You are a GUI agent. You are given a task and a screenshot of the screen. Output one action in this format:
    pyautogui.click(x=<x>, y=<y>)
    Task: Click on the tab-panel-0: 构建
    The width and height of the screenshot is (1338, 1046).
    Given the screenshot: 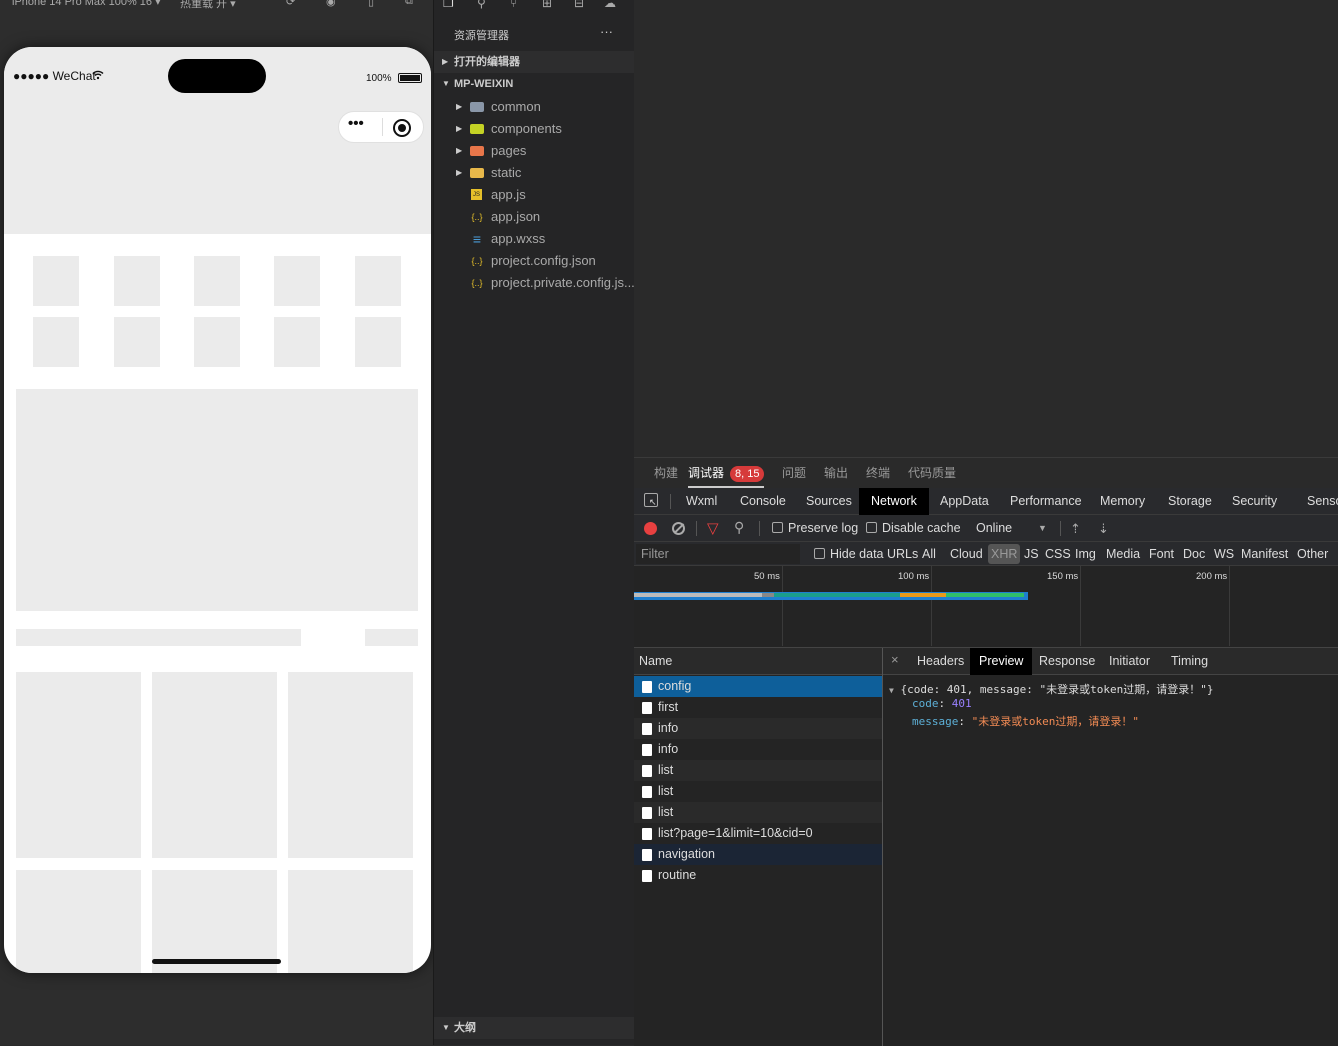 What is the action you would take?
    pyautogui.click(x=666, y=473)
    